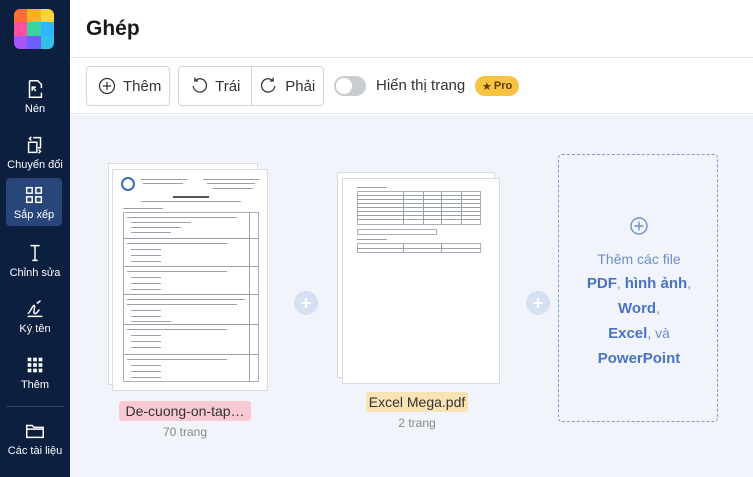 Image resolution: width=753 pixels, height=477 pixels. Describe the element at coordinates (200, 85) in the screenshot. I see `rotate-left-icon` at that location.